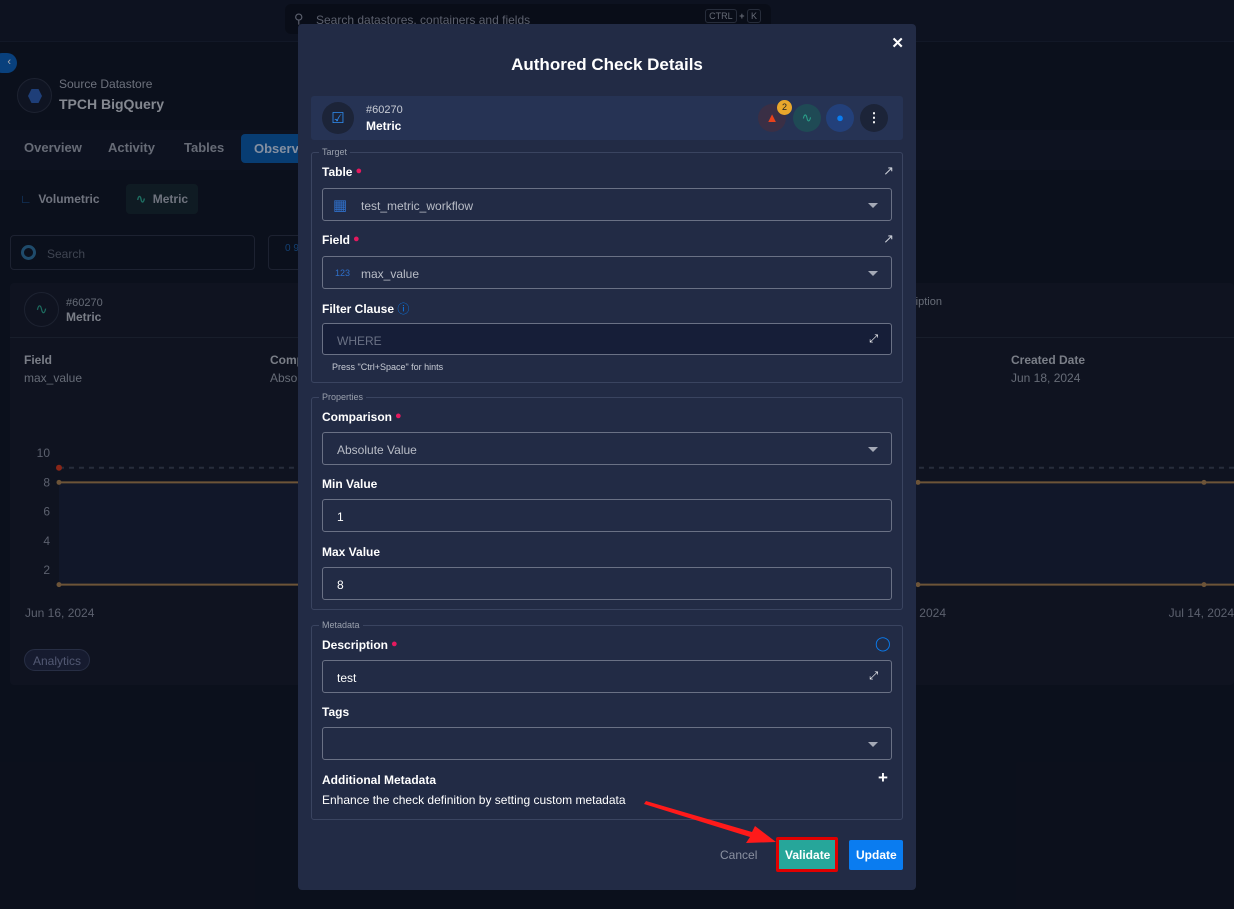 This screenshot has height=909, width=1234. Describe the element at coordinates (607, 204) in the screenshot. I see `table-select: ▦ test_metric_workflow` at that location.